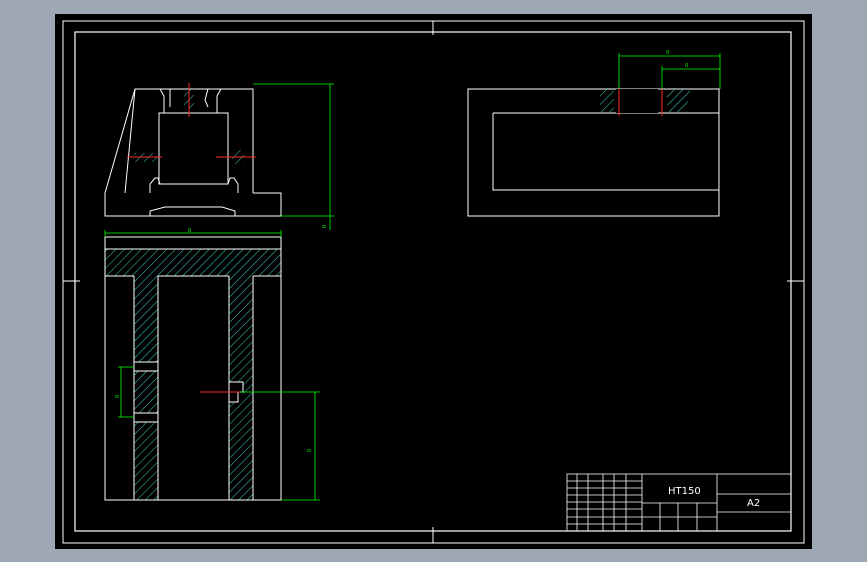  What do you see at coordinates (118, 396) in the screenshot?
I see `section-inner-dim-text: 0` at bounding box center [118, 396].